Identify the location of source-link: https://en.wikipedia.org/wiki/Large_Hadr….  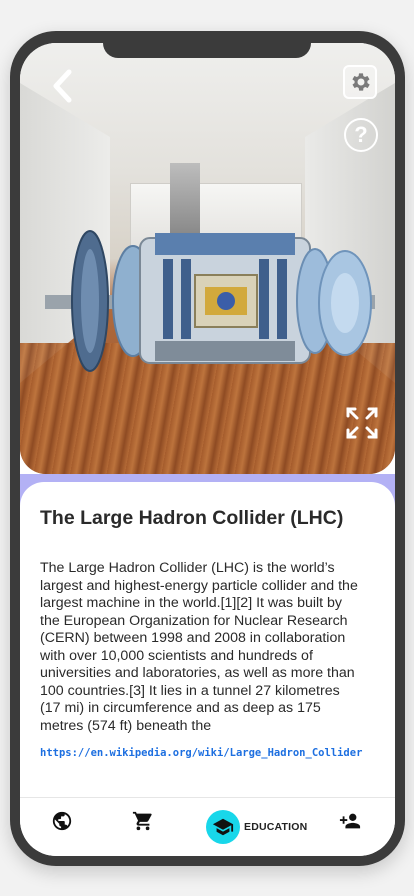
(201, 753).